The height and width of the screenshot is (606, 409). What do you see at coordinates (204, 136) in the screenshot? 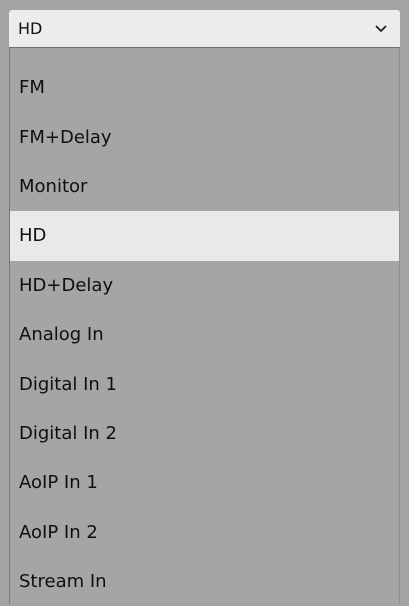
I see `option-fm-delay: FM+Delay` at bounding box center [204, 136].